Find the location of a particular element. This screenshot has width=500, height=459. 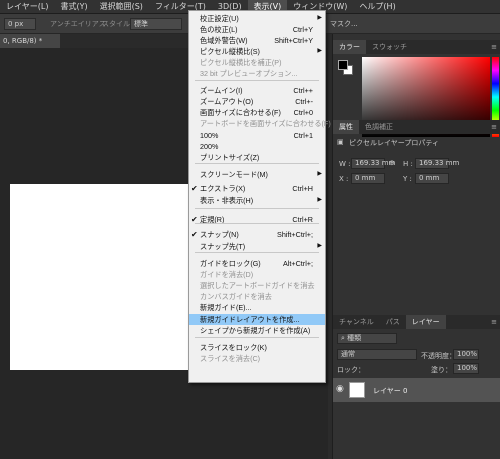

menu-item-0: レイヤー(L) is located at coordinates (27, 7).